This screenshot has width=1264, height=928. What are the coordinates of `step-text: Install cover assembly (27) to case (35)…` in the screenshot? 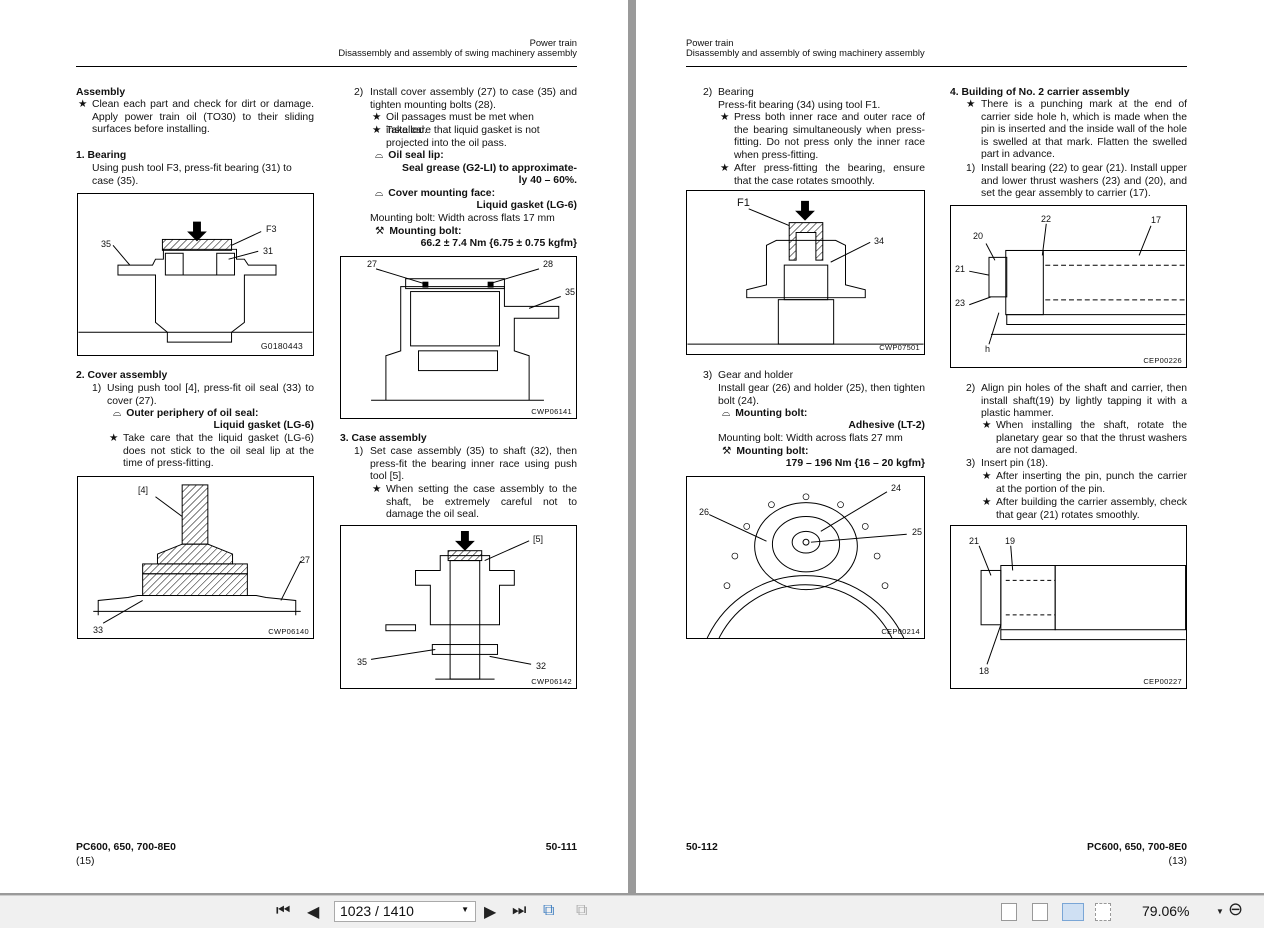 It's located at (473, 99).